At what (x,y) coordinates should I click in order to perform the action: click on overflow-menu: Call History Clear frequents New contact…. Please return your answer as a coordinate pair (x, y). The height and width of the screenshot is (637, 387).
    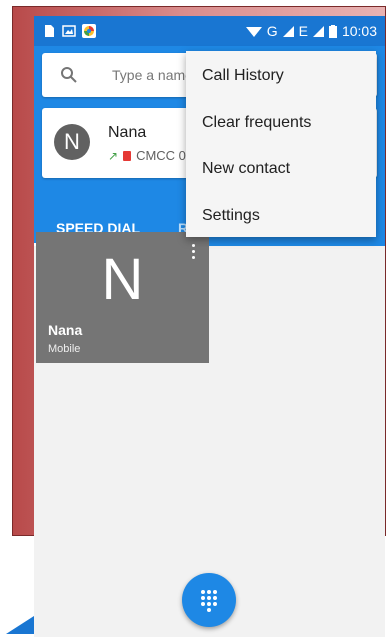
    Looking at the image, I should click on (281, 144).